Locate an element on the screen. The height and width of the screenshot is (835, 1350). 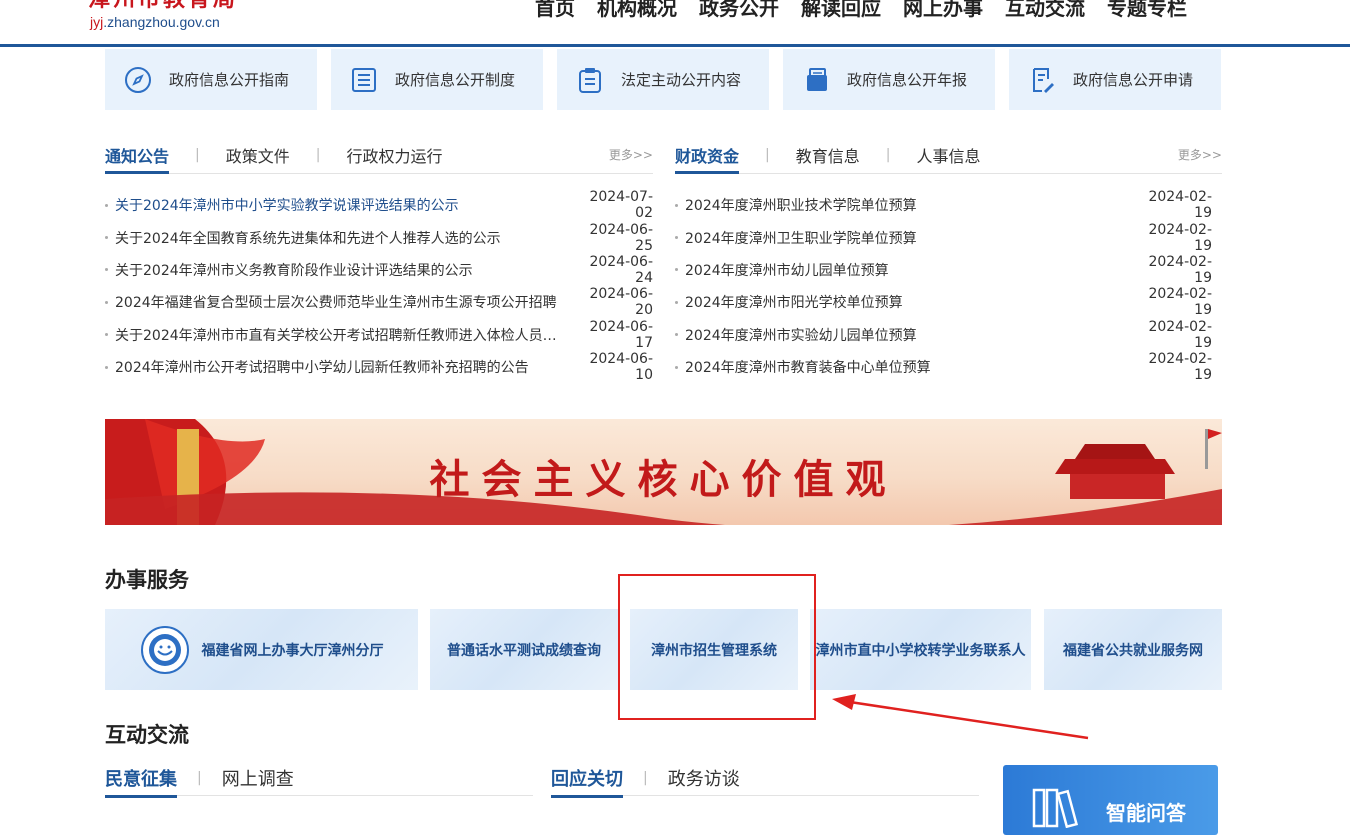
news-tabs-left: 通知公告 | 政策文件 | 行政权力运行 更多>> is located at coordinates (379, 157).